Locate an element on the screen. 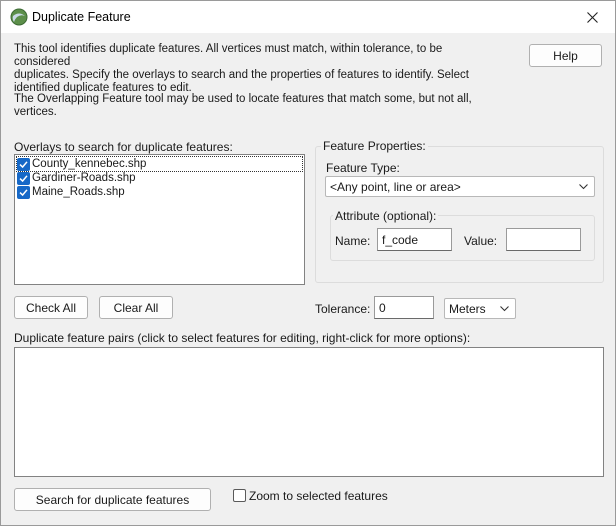 The width and height of the screenshot is (616, 526). attribute-name-value: f_code is located at coordinates (400, 239).